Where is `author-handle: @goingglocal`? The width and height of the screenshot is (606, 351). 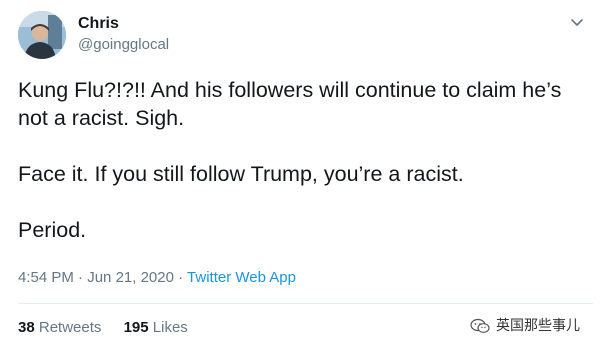 author-handle: @goingglocal is located at coordinates (123, 45).